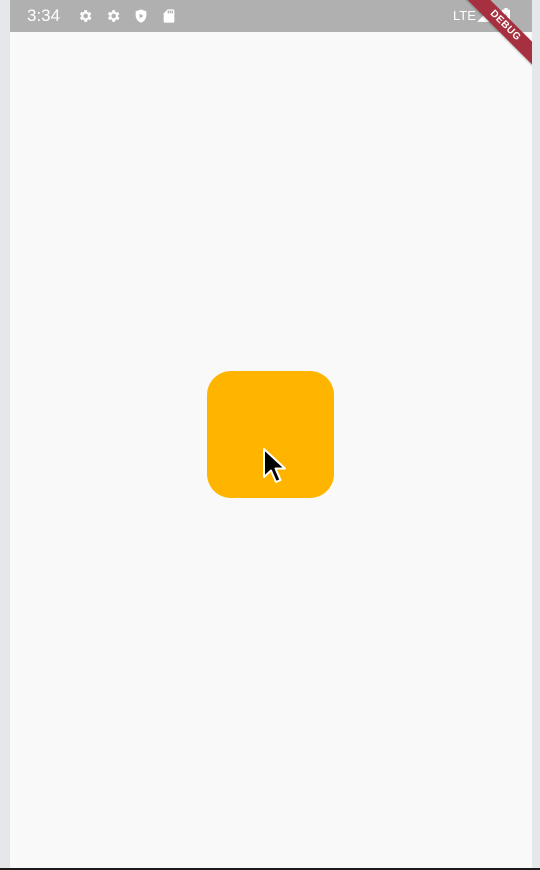  What do you see at coordinates (141, 16) in the screenshot?
I see `shield-play-icon` at bounding box center [141, 16].